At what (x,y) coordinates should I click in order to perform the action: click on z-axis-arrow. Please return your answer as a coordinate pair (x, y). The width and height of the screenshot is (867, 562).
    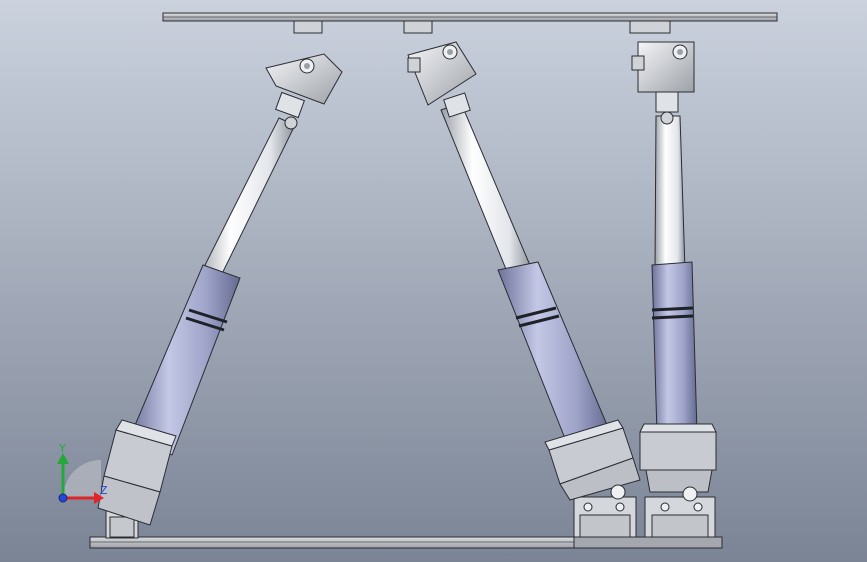
    Looking at the image, I should click on (63, 498).